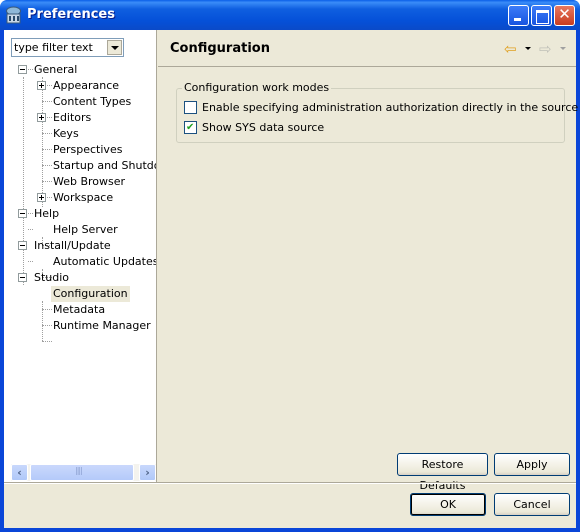  I want to click on preferences-app-icon, so click(13, 15).